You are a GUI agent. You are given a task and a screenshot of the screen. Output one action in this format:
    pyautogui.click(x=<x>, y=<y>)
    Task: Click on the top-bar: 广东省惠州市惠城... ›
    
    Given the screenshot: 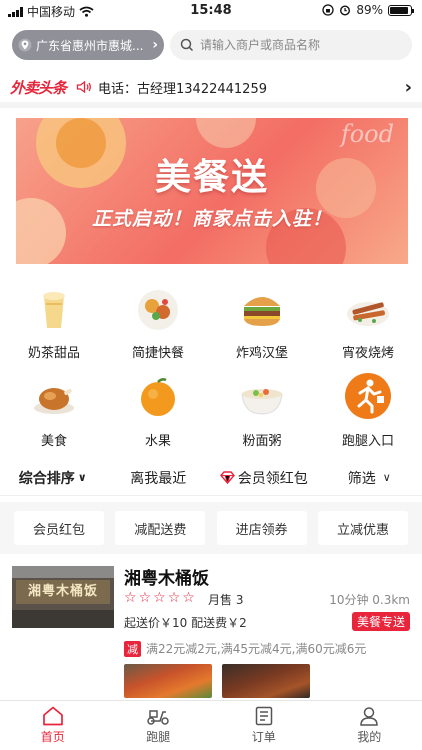 What is the action you would take?
    pyautogui.click(x=211, y=45)
    